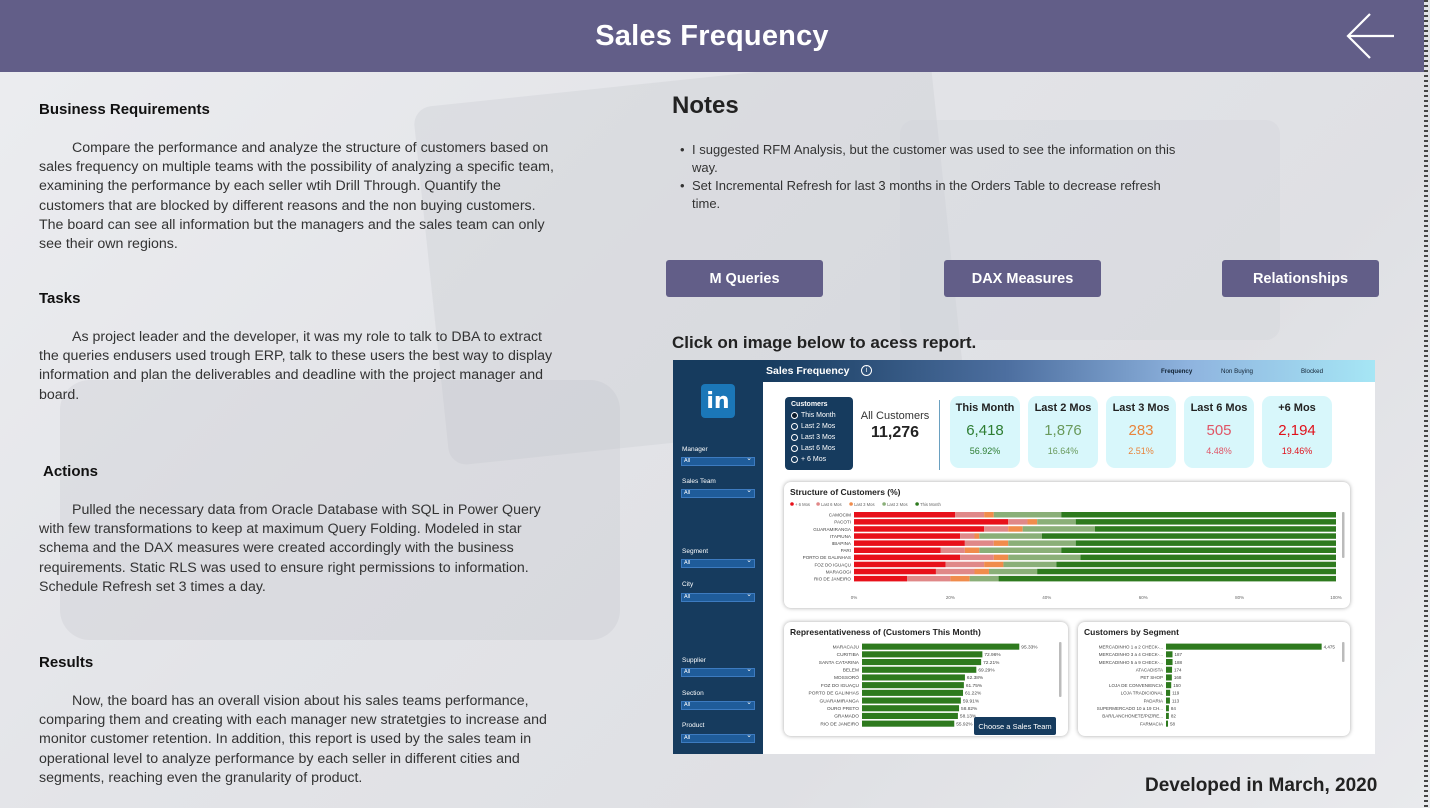 Image resolution: width=1430 pixels, height=808 pixels. Describe the element at coordinates (1141, 451) in the screenshot. I see `kpi-percent: 2.51%` at that location.